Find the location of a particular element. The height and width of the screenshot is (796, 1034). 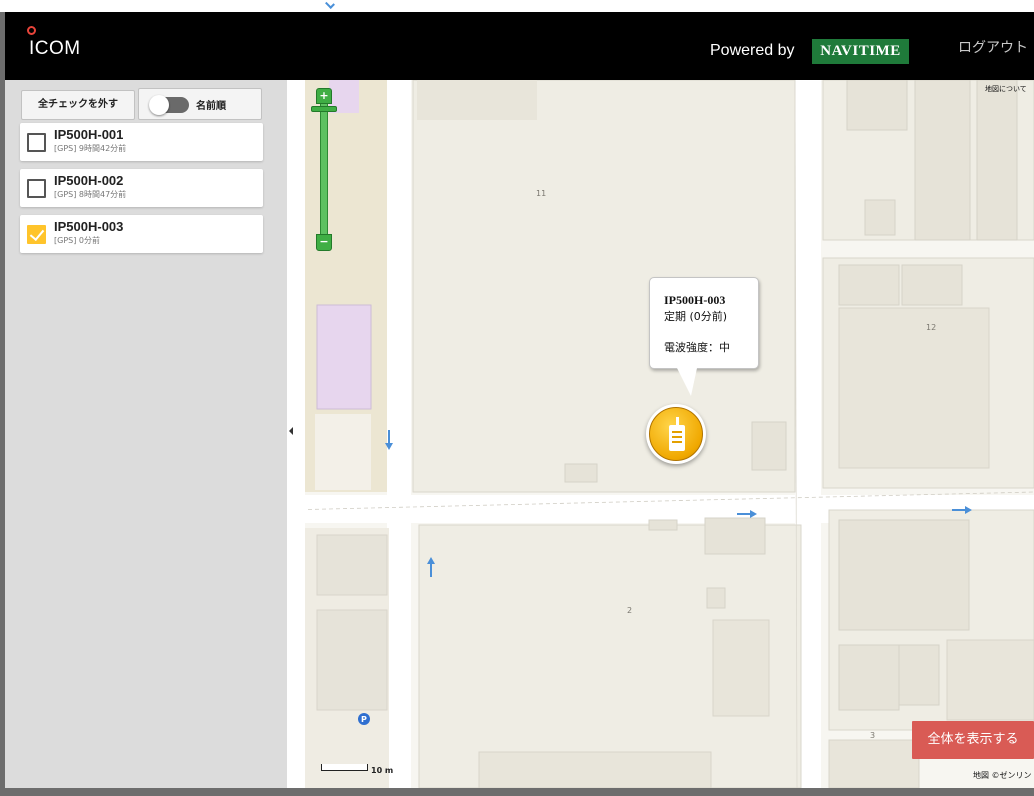

app-logo: ICOM is located at coordinates (55, 48).